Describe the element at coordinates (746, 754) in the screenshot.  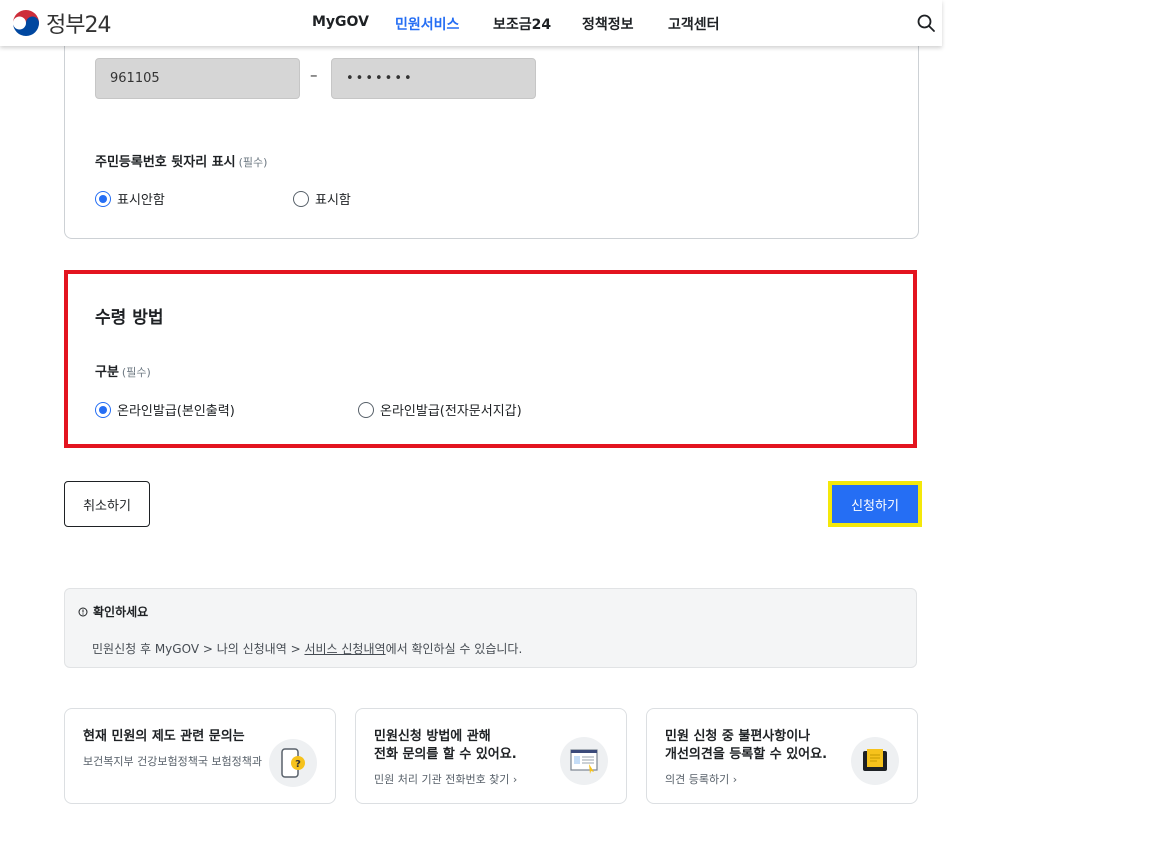
I see `card-title-line: 개선의견을 등록할 수 있어요.` at that location.